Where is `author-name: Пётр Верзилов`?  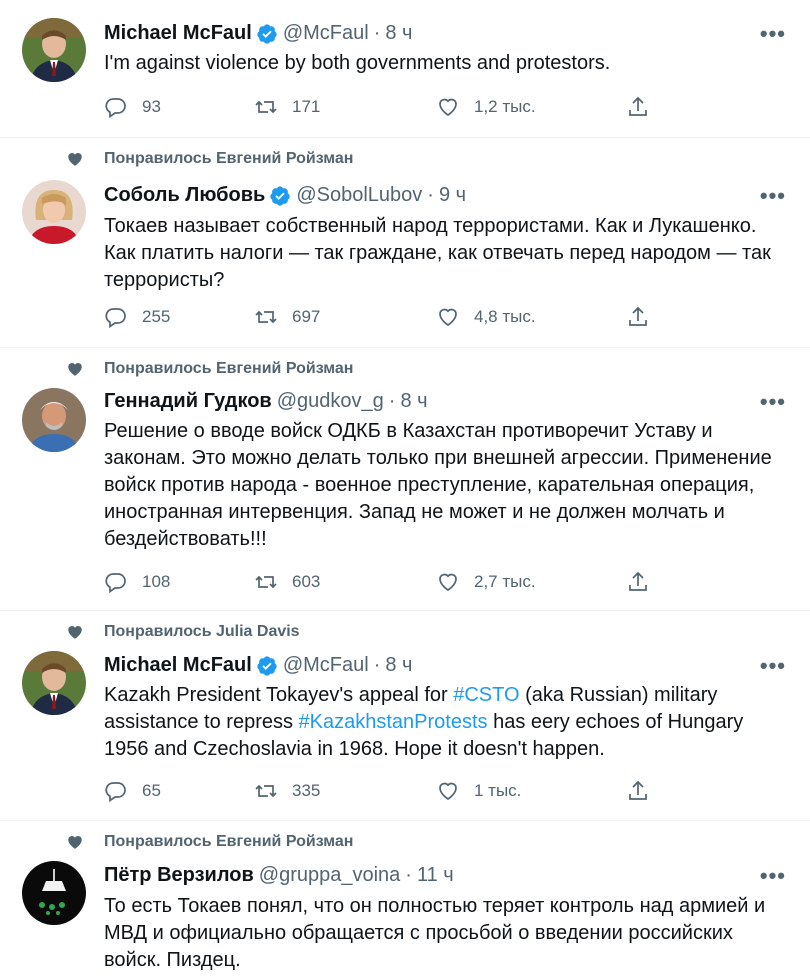 author-name: Пётр Верзилов is located at coordinates (179, 875).